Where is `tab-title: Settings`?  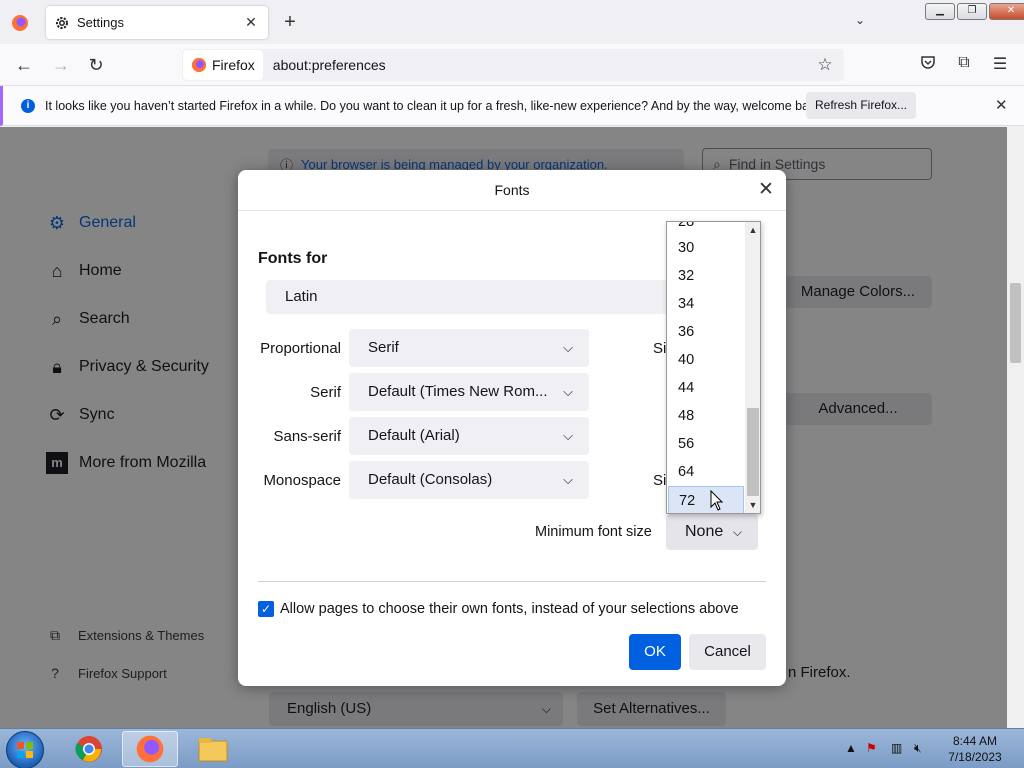
tab-title: Settings is located at coordinates (100, 22).